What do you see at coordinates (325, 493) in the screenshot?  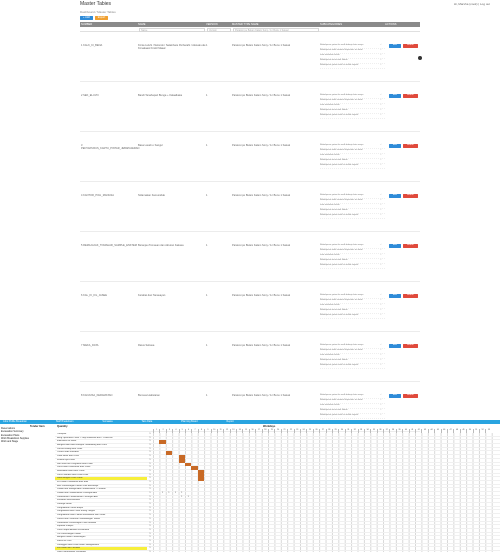 I see `gantt-grid: 1111` at bounding box center [325, 493].